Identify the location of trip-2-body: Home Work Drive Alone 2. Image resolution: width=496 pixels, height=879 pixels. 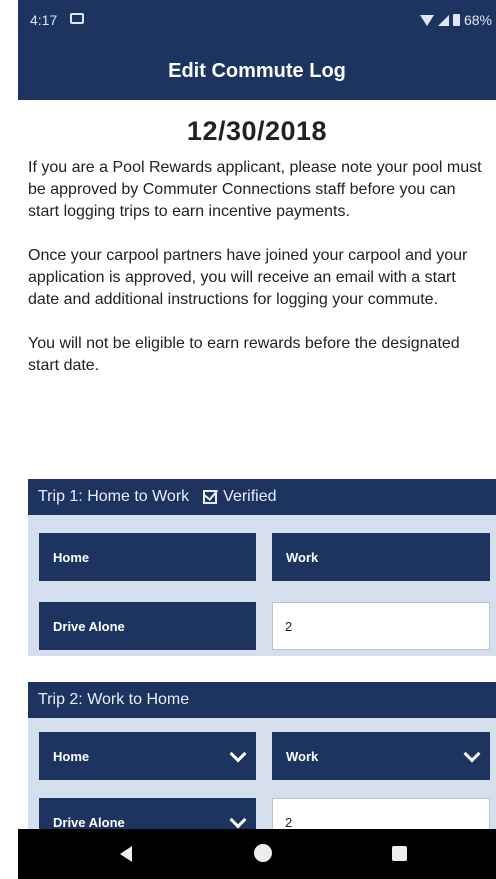
(262, 782).